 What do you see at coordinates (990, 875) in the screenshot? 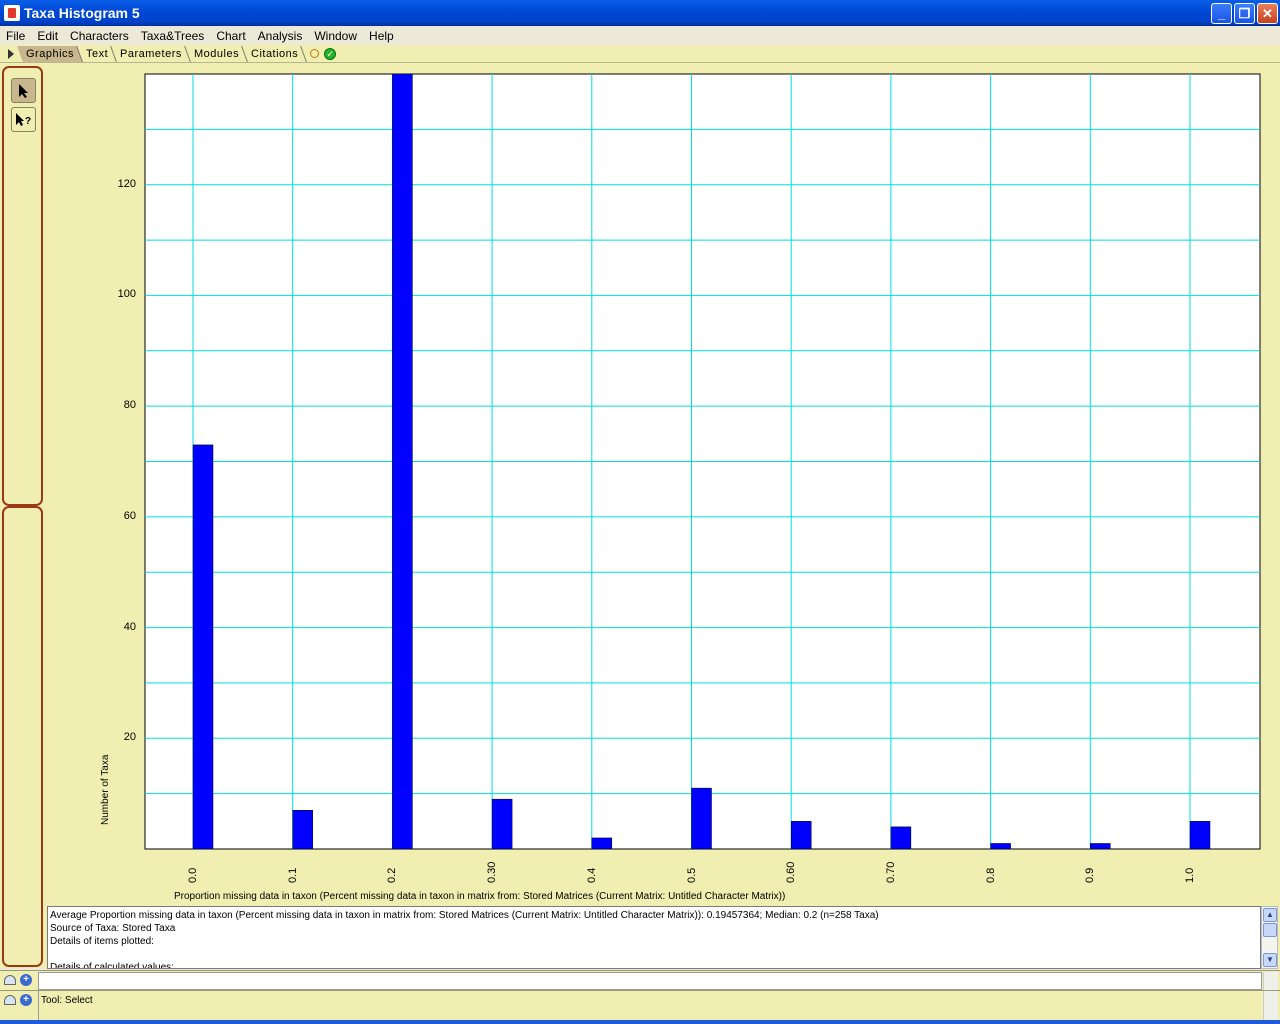
I see `x-tick-label: 0.8` at bounding box center [990, 875].